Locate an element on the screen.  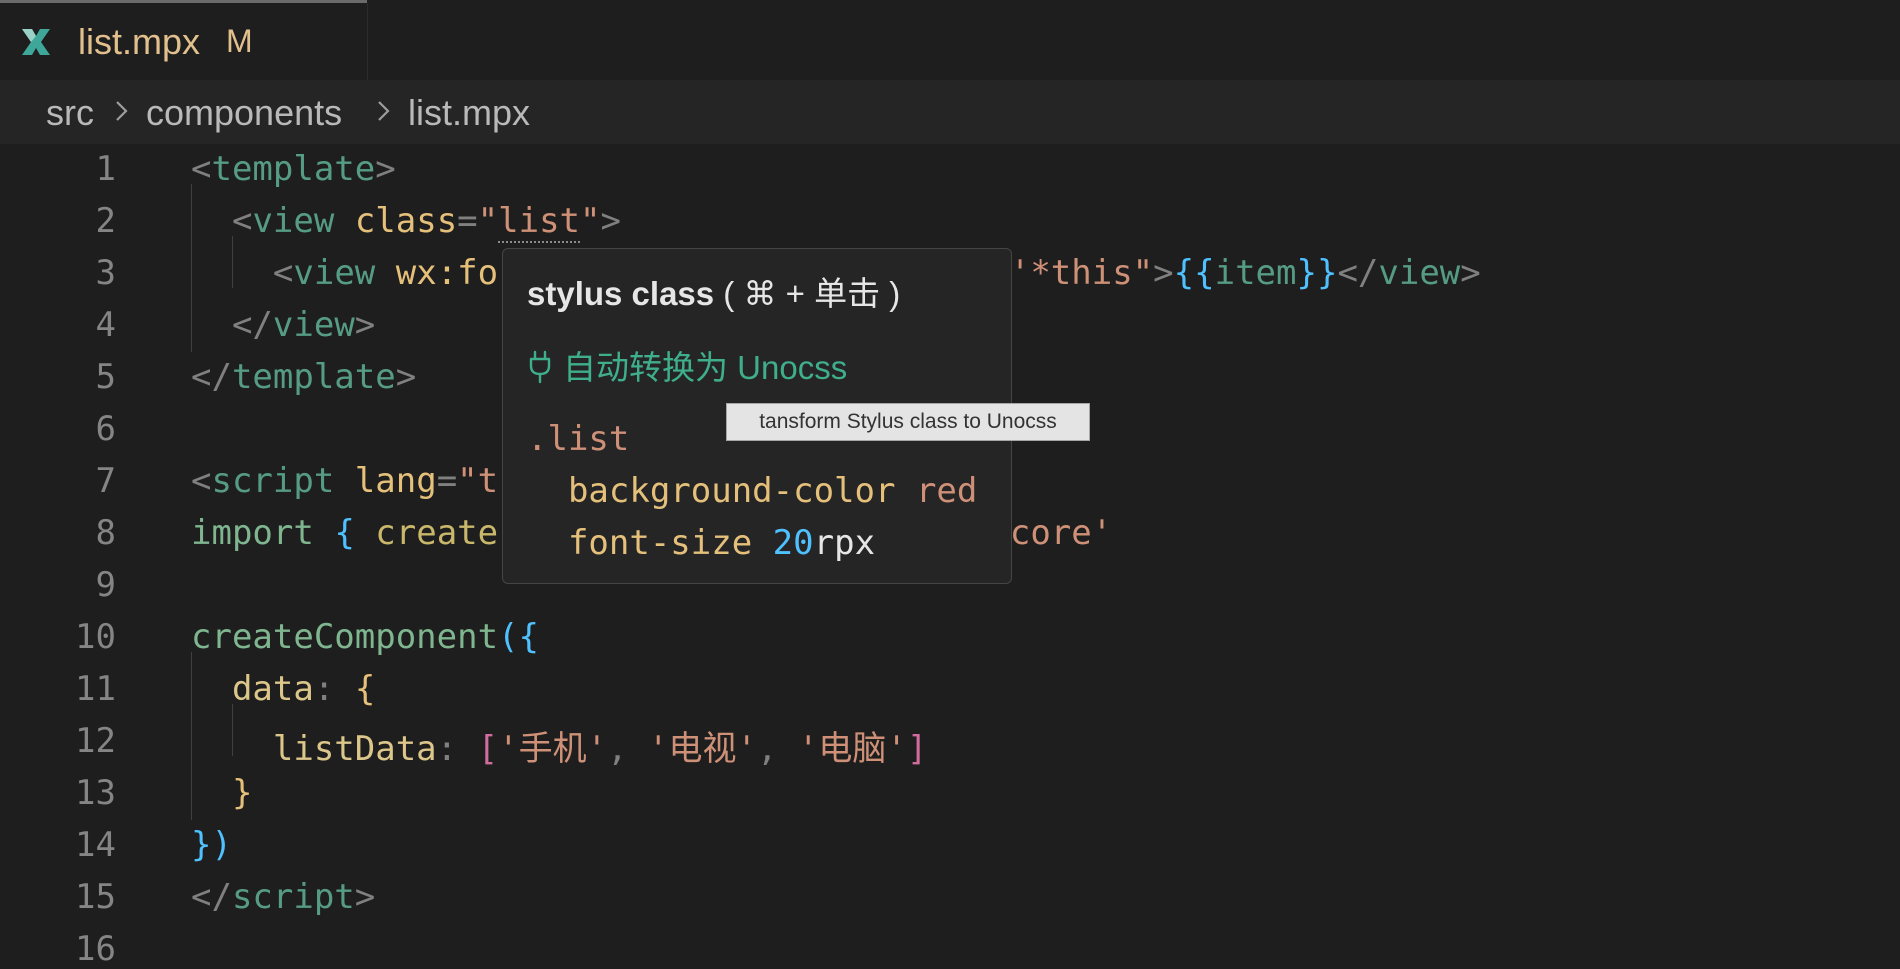
line-number: 13 is located at coordinates (95, 793).